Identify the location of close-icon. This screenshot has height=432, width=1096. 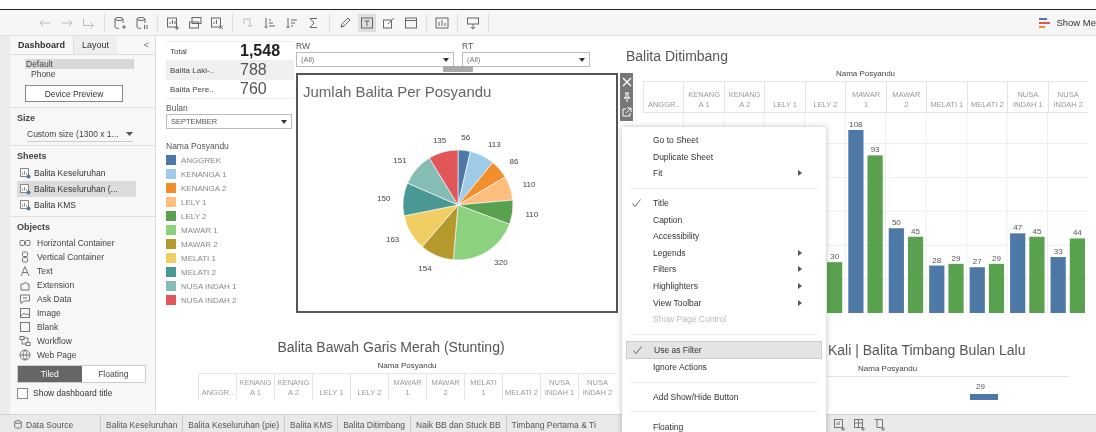
(626, 82).